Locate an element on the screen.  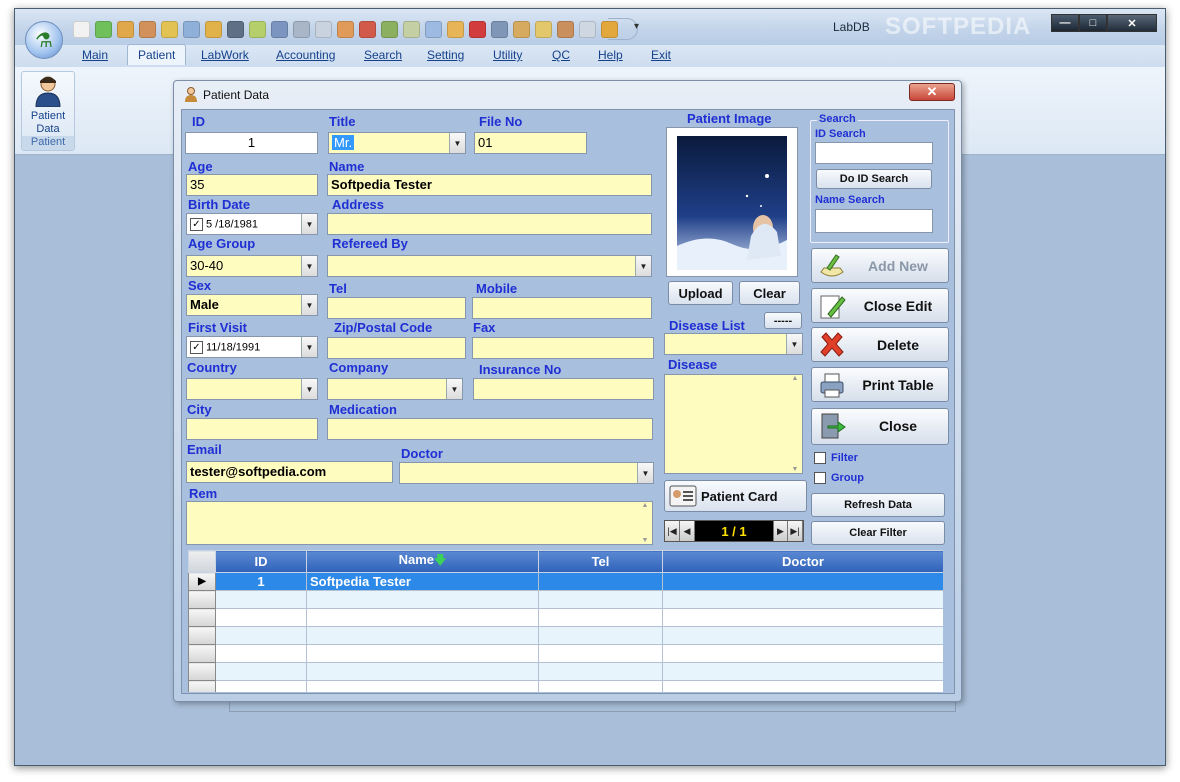
zip-field is located at coordinates (396, 348).